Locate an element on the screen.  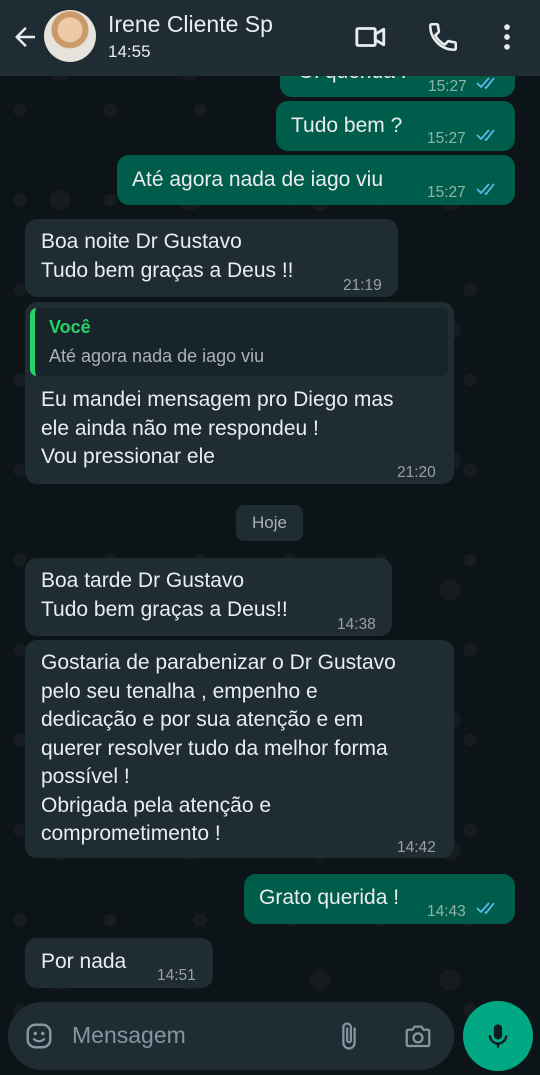
message-bubble-outgoing: Tudo bem ? 15:27 is located at coordinates (395, 126).